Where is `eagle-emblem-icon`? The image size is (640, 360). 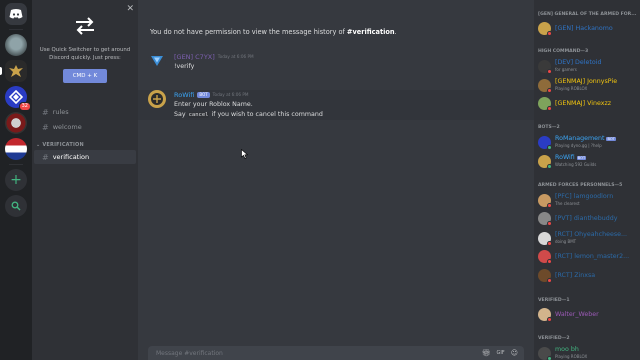
eagle-emblem-icon is located at coordinates (16, 71).